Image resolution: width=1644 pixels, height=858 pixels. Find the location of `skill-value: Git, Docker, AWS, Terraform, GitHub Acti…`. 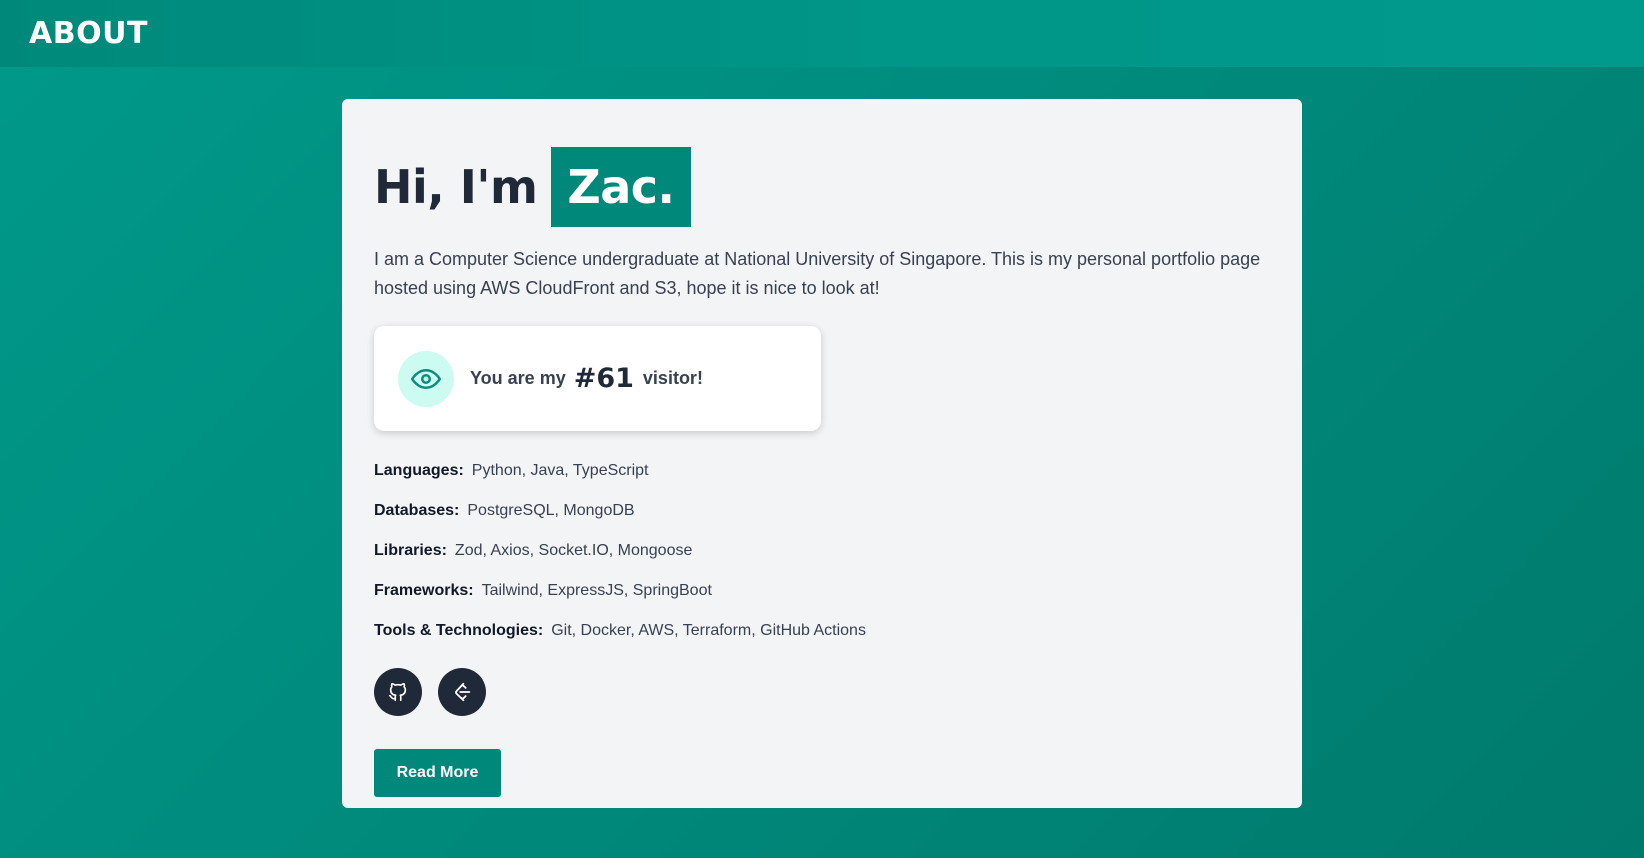

skill-value: Git, Docker, AWS, Terraform, GitHub Acti… is located at coordinates (708, 630).